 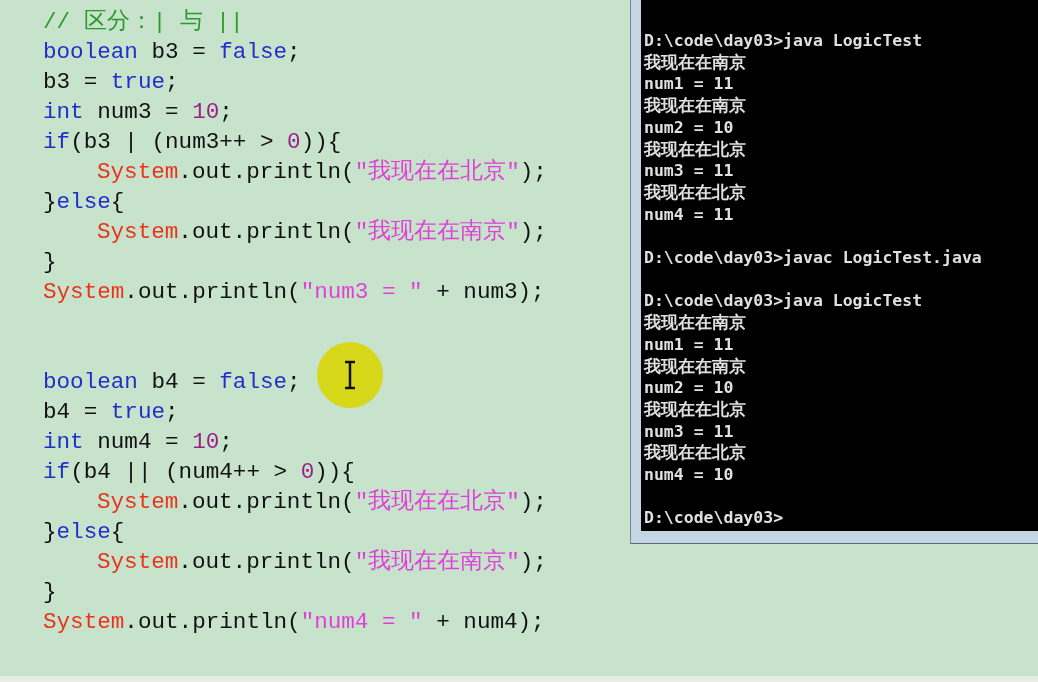 I want to click on code-line: // 区分：| 与 ||, so click(x=143, y=22).